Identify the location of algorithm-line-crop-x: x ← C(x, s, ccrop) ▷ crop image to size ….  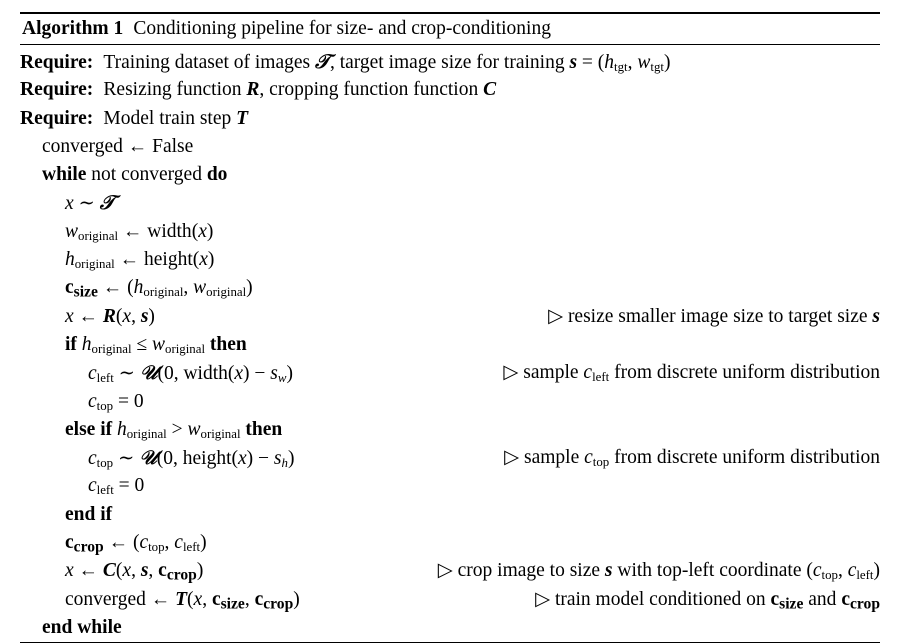
(450, 571).